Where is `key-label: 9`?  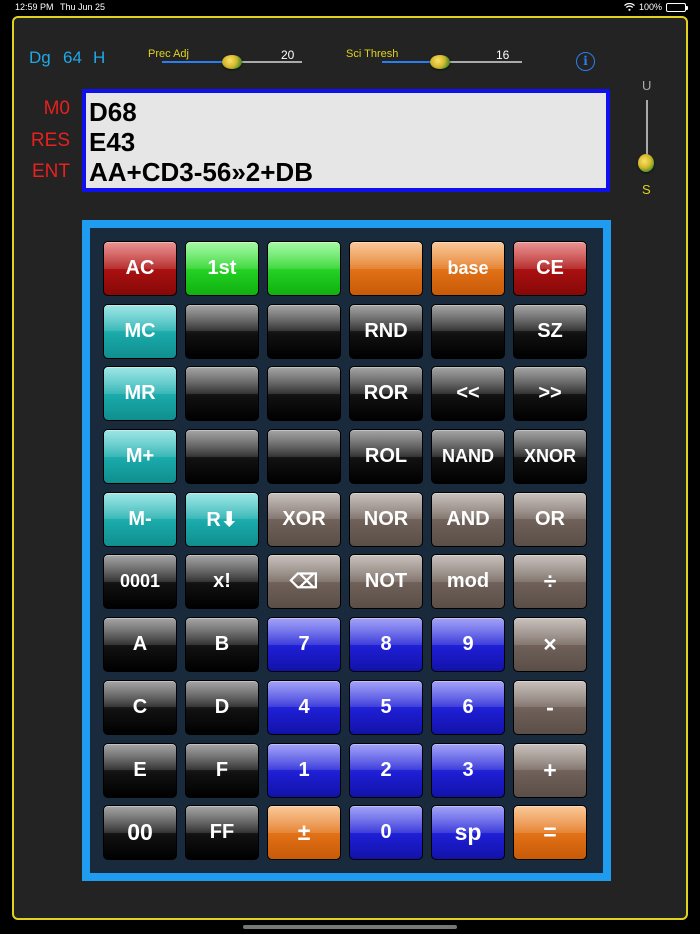
key-label: 9 is located at coordinates (468, 644).